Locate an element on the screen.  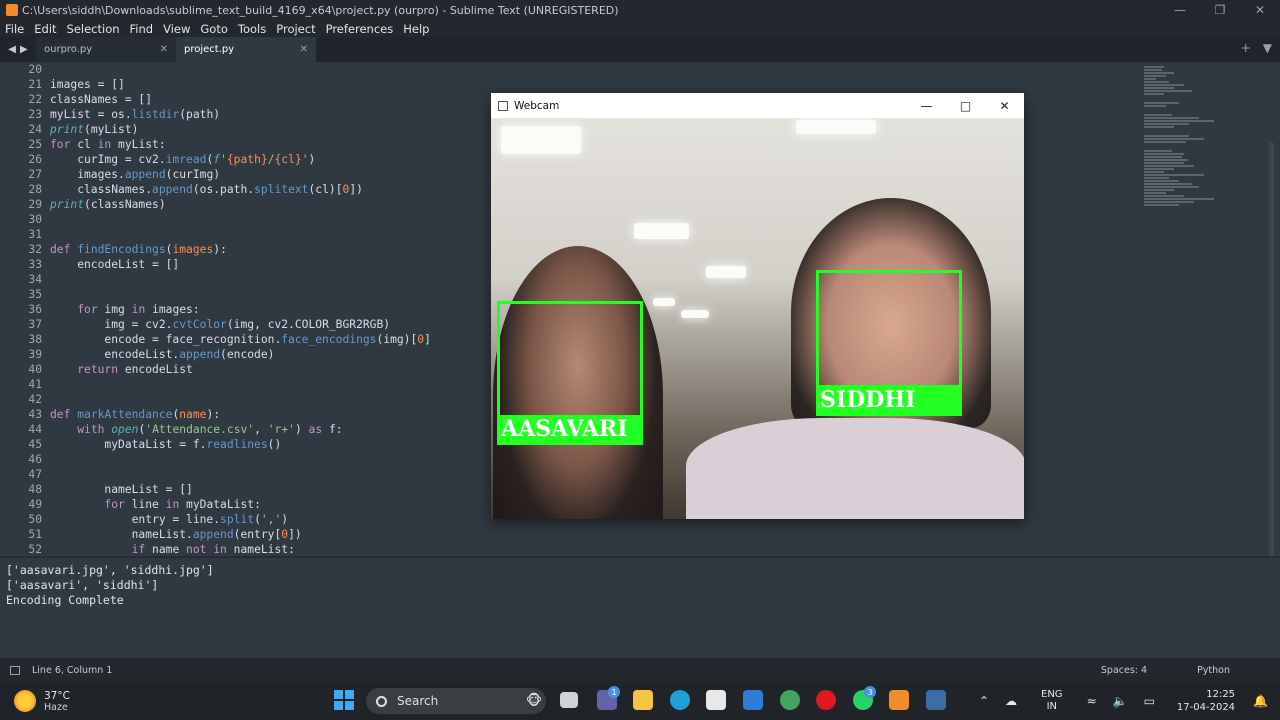
line-number: 33 is located at coordinates (35, 264).